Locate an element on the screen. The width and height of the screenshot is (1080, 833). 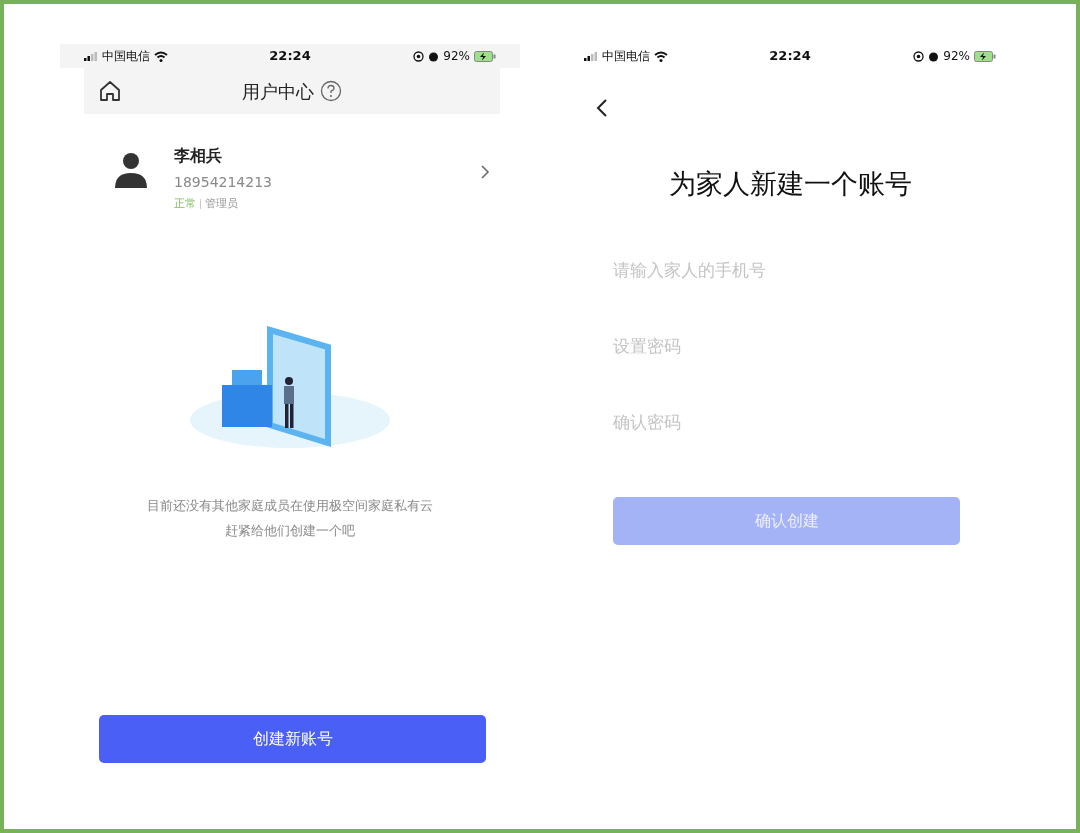
role-label: 管理员 is located at coordinates (221, 204).